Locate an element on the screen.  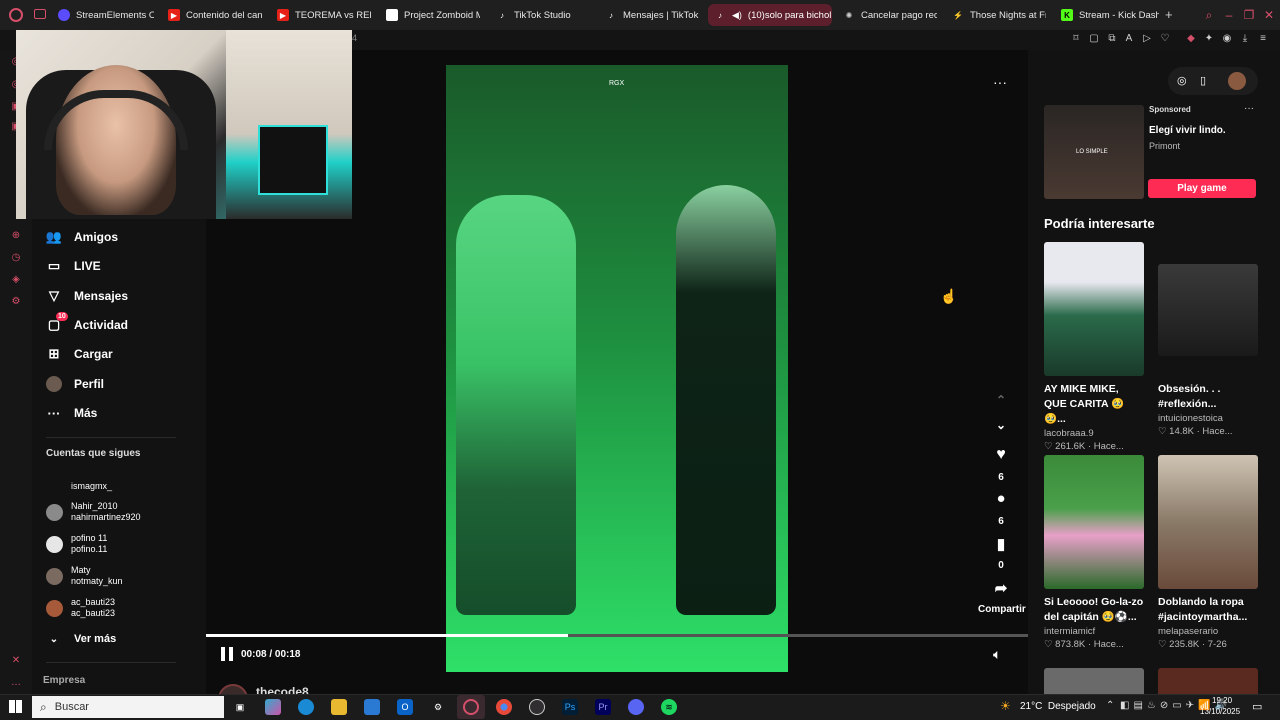
friends-icon: 👥 is located at coordinates (54, 236).